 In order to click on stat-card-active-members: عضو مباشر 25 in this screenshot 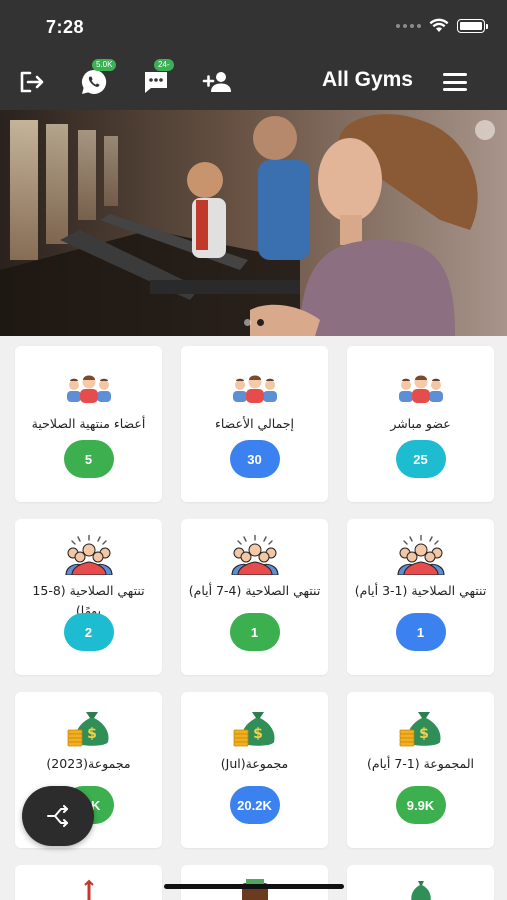, I will do `click(420, 424)`.